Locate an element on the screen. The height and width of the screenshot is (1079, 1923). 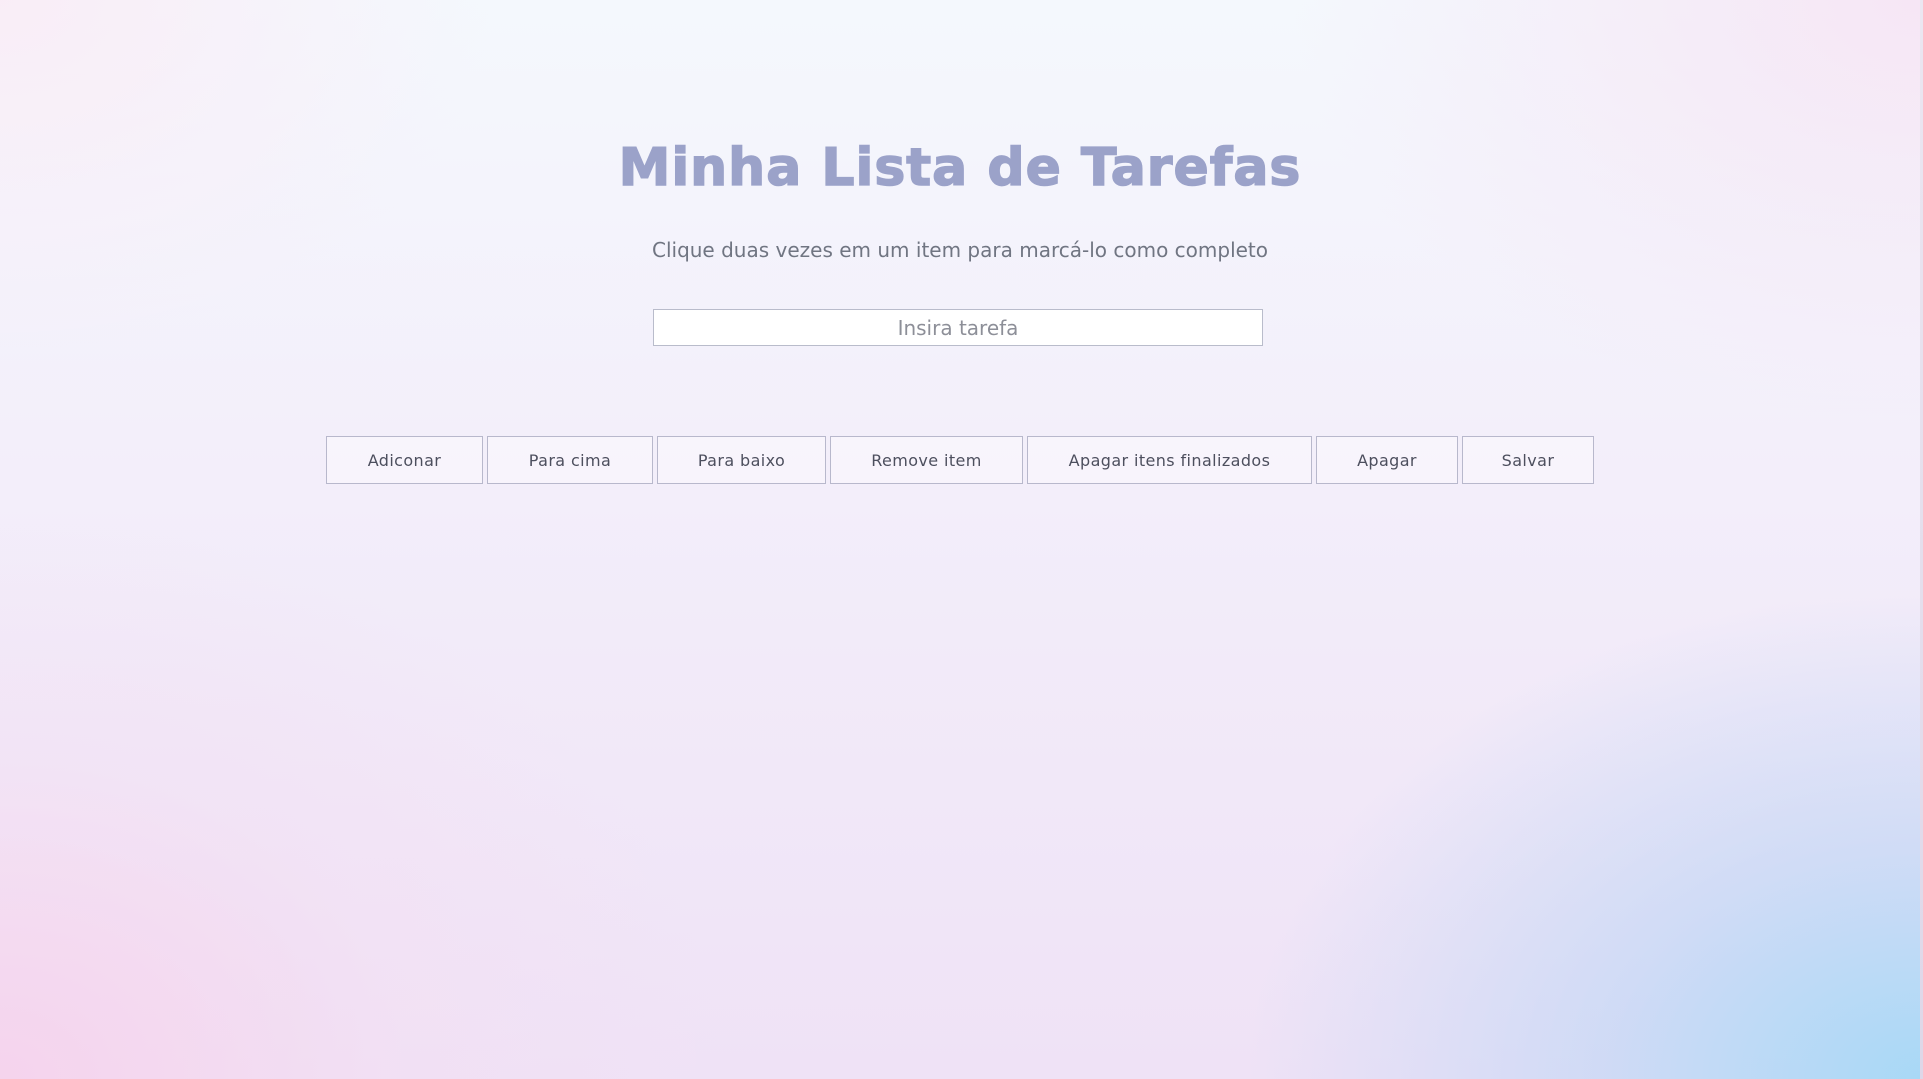
clear-button: Apagar is located at coordinates (1387, 460).